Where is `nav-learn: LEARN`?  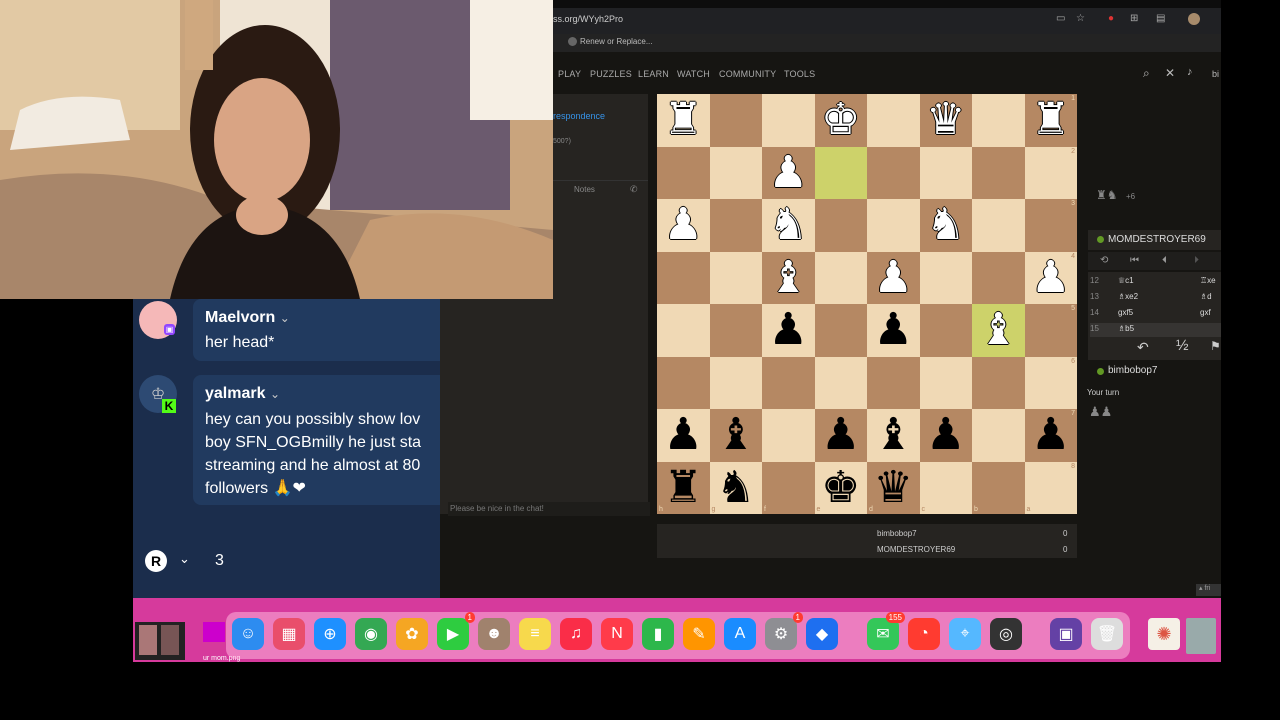
nav-learn: LEARN is located at coordinates (653, 74).